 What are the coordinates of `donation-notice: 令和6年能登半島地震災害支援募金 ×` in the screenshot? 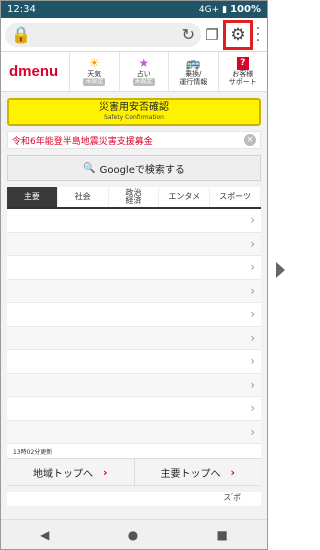 It's located at (134, 140).